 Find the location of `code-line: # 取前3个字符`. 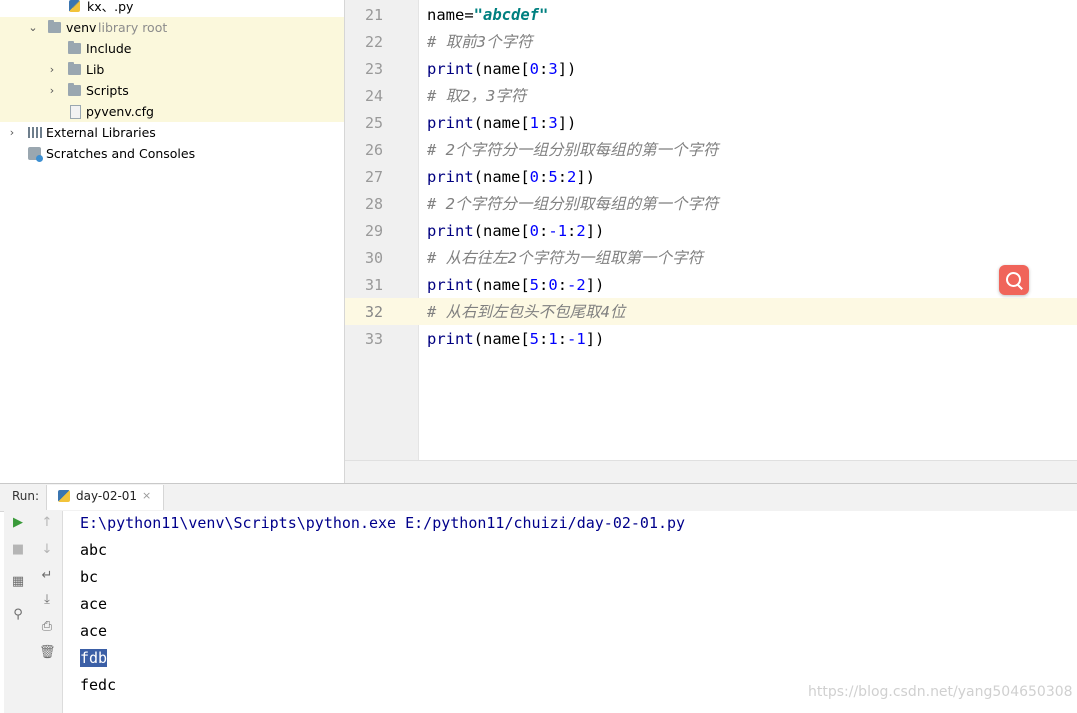

code-line: # 取前3个字符 is located at coordinates (480, 42).